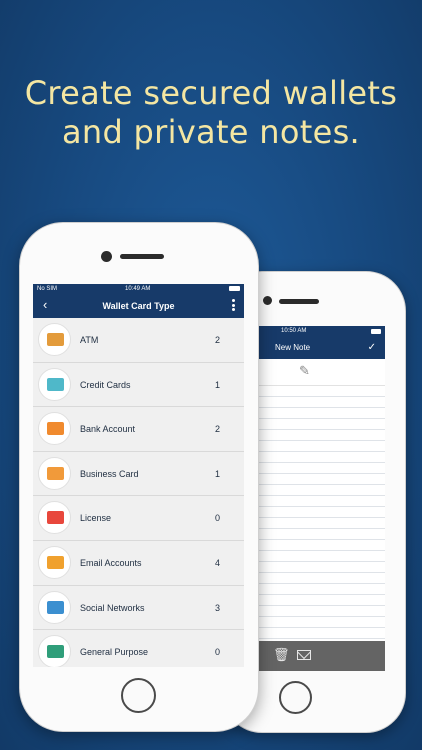 The width and height of the screenshot is (422, 750). I want to click on piggy-bank-icon, so click(55, 429).